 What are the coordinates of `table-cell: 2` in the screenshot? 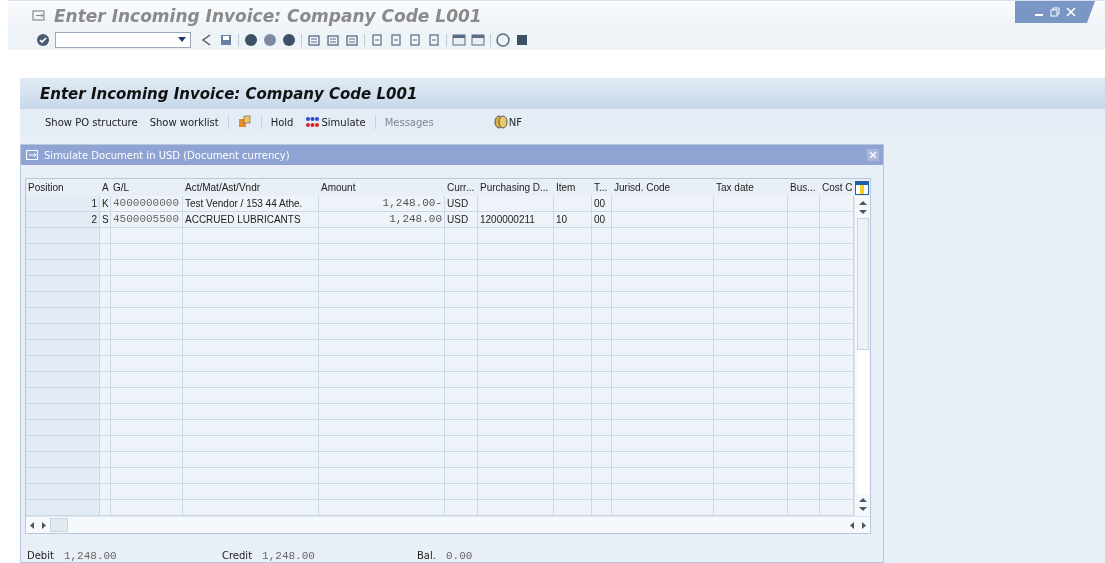 It's located at (63, 220).